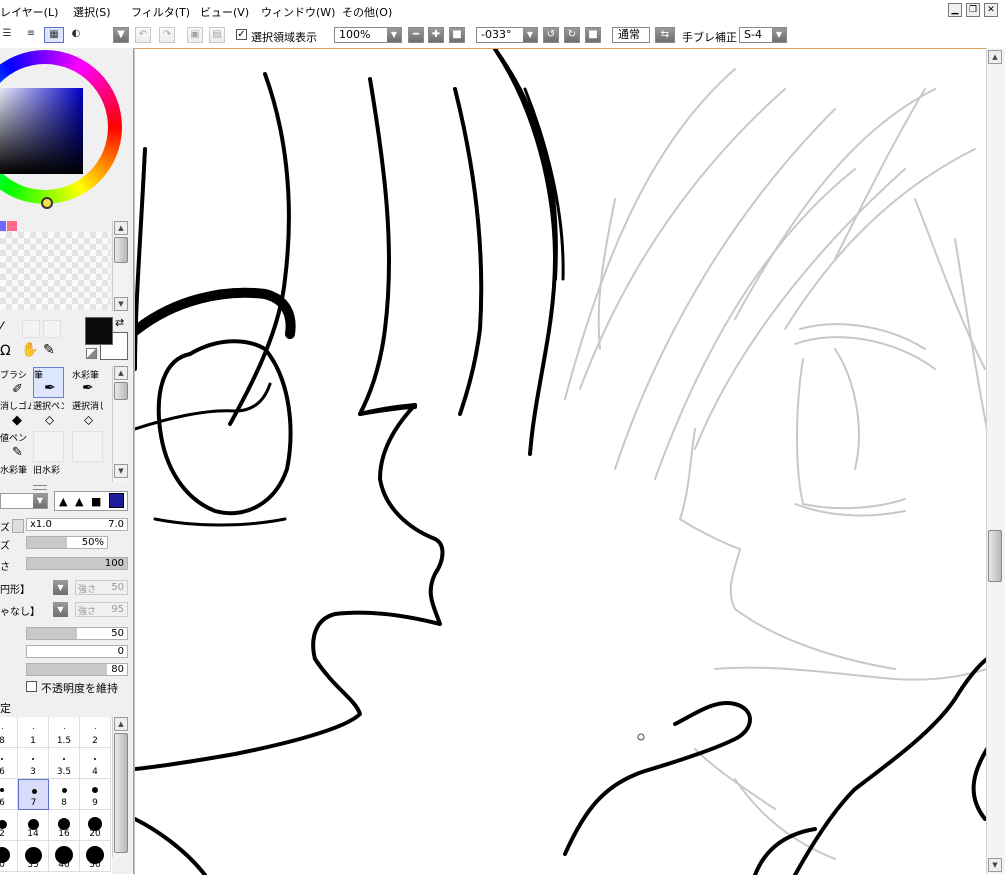 The width and height of the screenshot is (1006, 875). I want to click on brush-size-cell: 40, so click(64, 856).